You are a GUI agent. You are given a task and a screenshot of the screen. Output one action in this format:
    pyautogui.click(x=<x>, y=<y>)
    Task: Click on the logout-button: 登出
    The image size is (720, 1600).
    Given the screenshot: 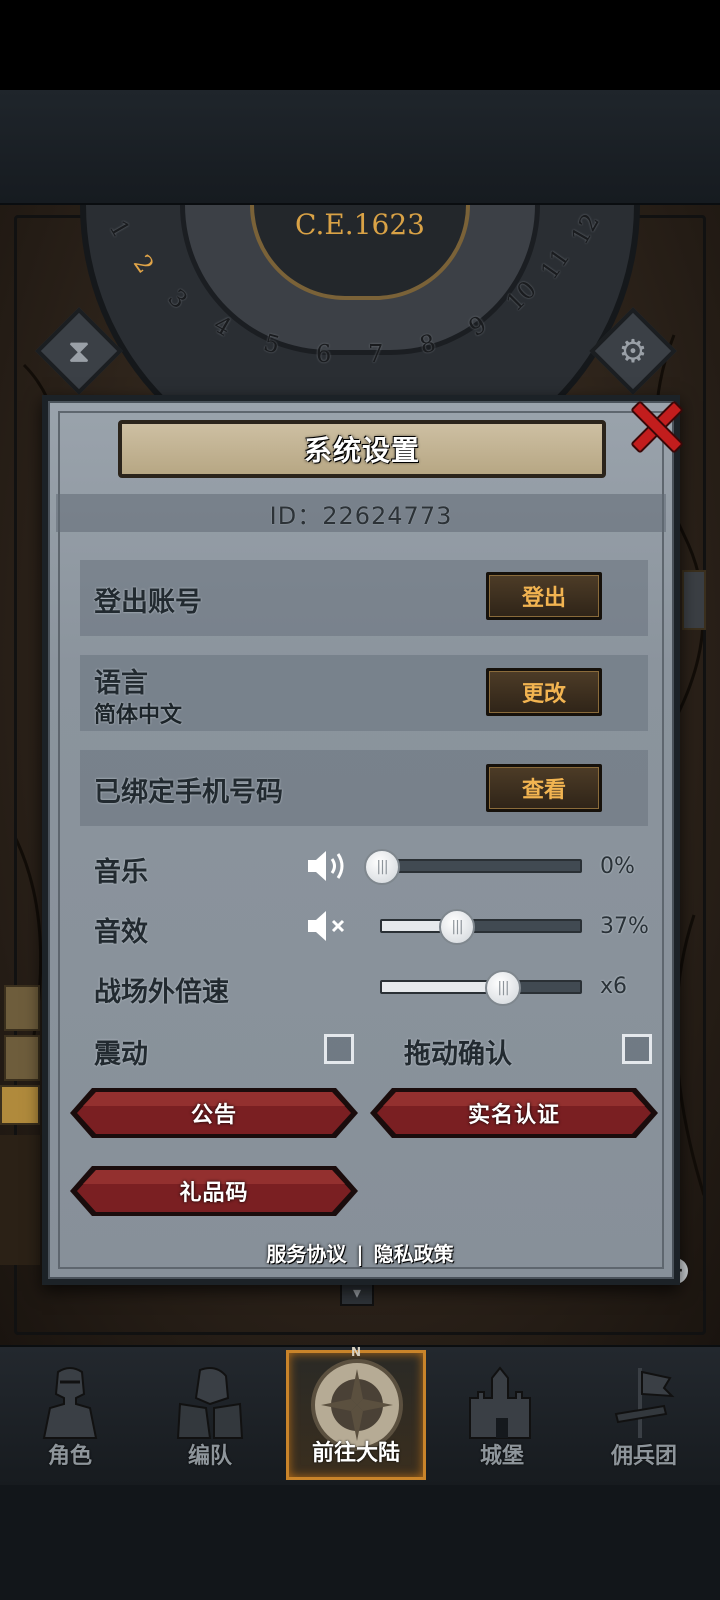 What is the action you would take?
    pyautogui.click(x=544, y=596)
    